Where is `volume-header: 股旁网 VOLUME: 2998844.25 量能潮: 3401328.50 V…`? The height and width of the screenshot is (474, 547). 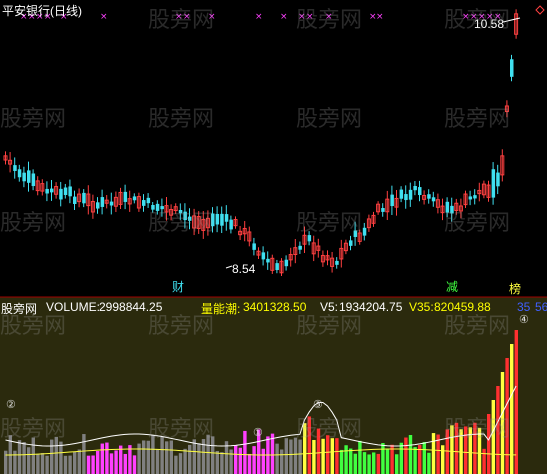 volume-header: 股旁网 VOLUME: 2998844.25 量能潮: 3401328.50 V… is located at coordinates (273, 307).